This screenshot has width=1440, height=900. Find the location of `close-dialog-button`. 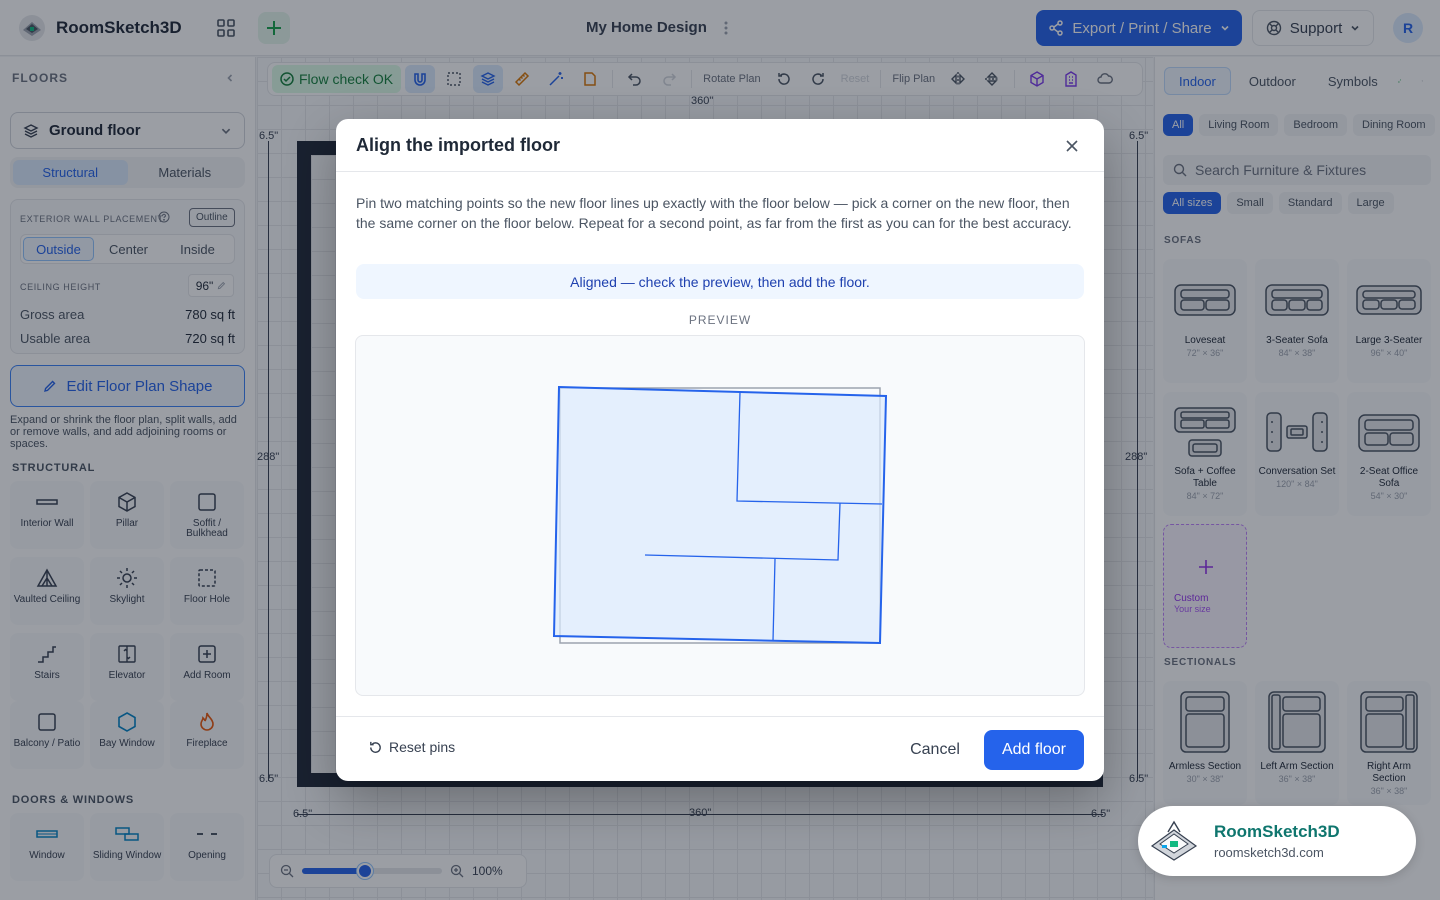

close-dialog-button is located at coordinates (1072, 146).